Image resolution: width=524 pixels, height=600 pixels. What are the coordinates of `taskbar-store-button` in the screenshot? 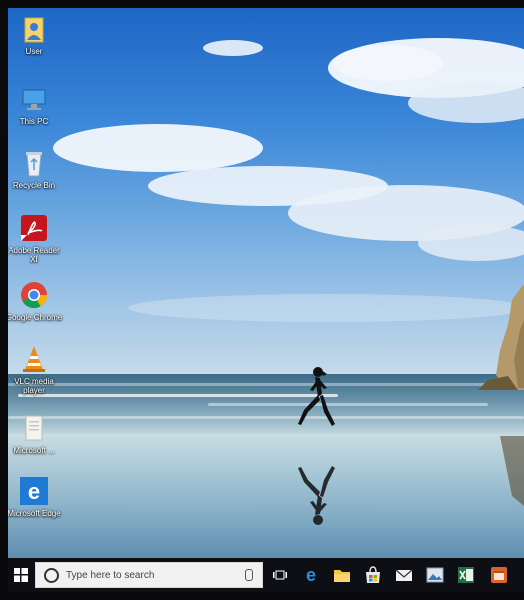 It's located at (373, 575).